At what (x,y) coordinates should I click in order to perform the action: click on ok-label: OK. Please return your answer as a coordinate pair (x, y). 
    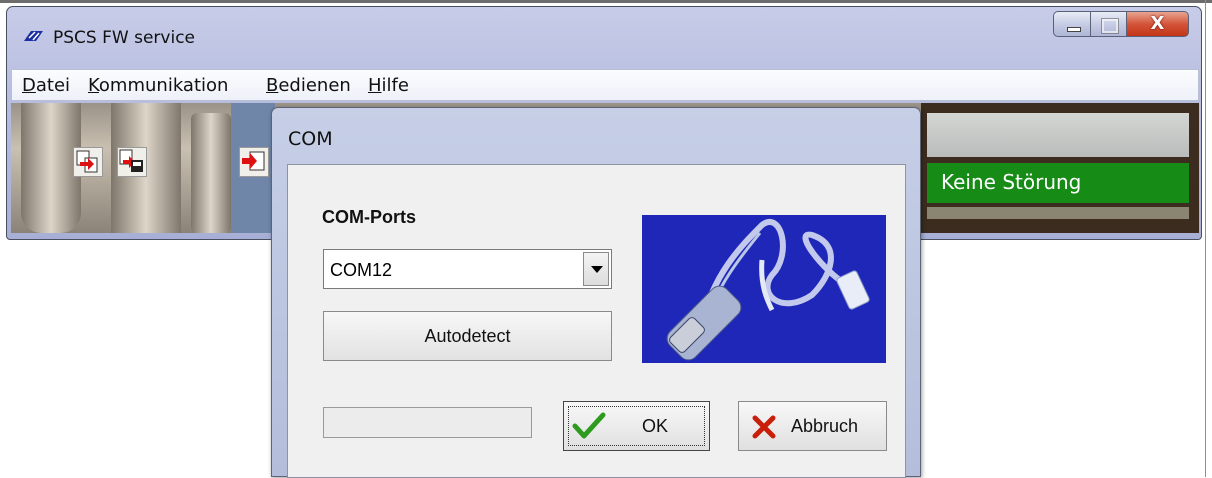
    Looking at the image, I should click on (655, 426).